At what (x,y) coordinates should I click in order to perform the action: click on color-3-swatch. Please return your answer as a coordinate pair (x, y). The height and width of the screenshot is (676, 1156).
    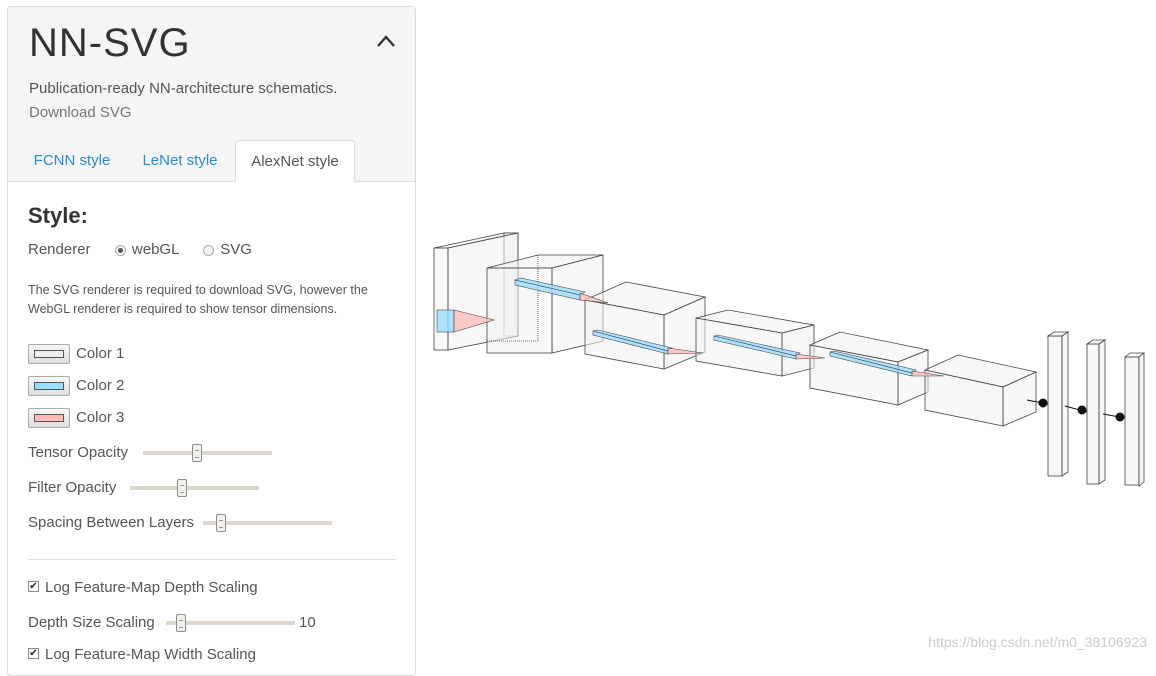
    Looking at the image, I should click on (49, 418).